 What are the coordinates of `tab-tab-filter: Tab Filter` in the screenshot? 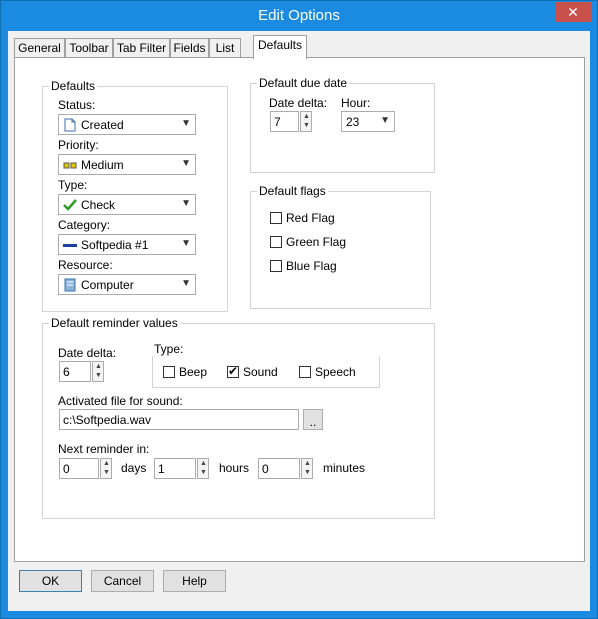 It's located at (141, 47).